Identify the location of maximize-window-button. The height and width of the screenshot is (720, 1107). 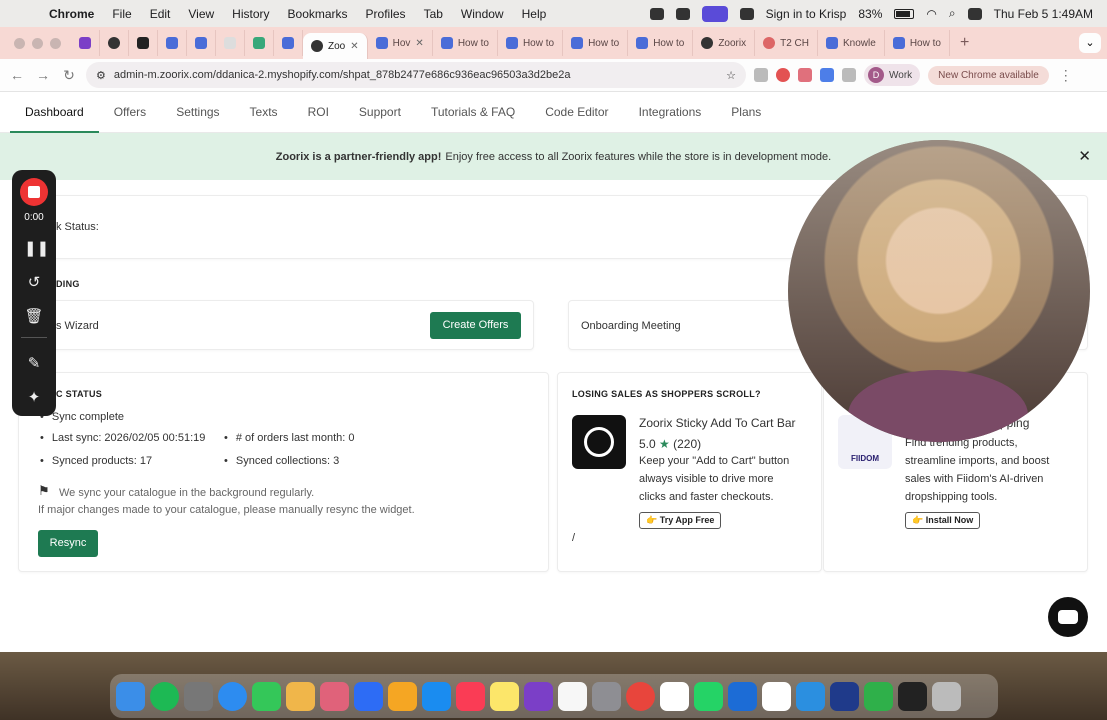
(55, 43).